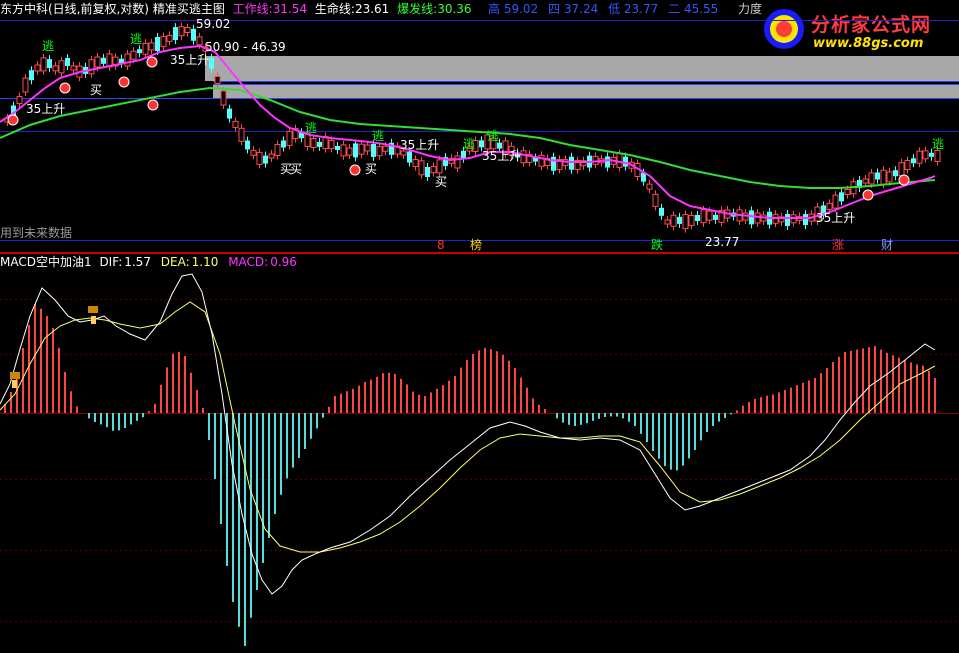  What do you see at coordinates (586, 91) in the screenshot?
I see `overlay-band-bottom` at bounding box center [586, 91].